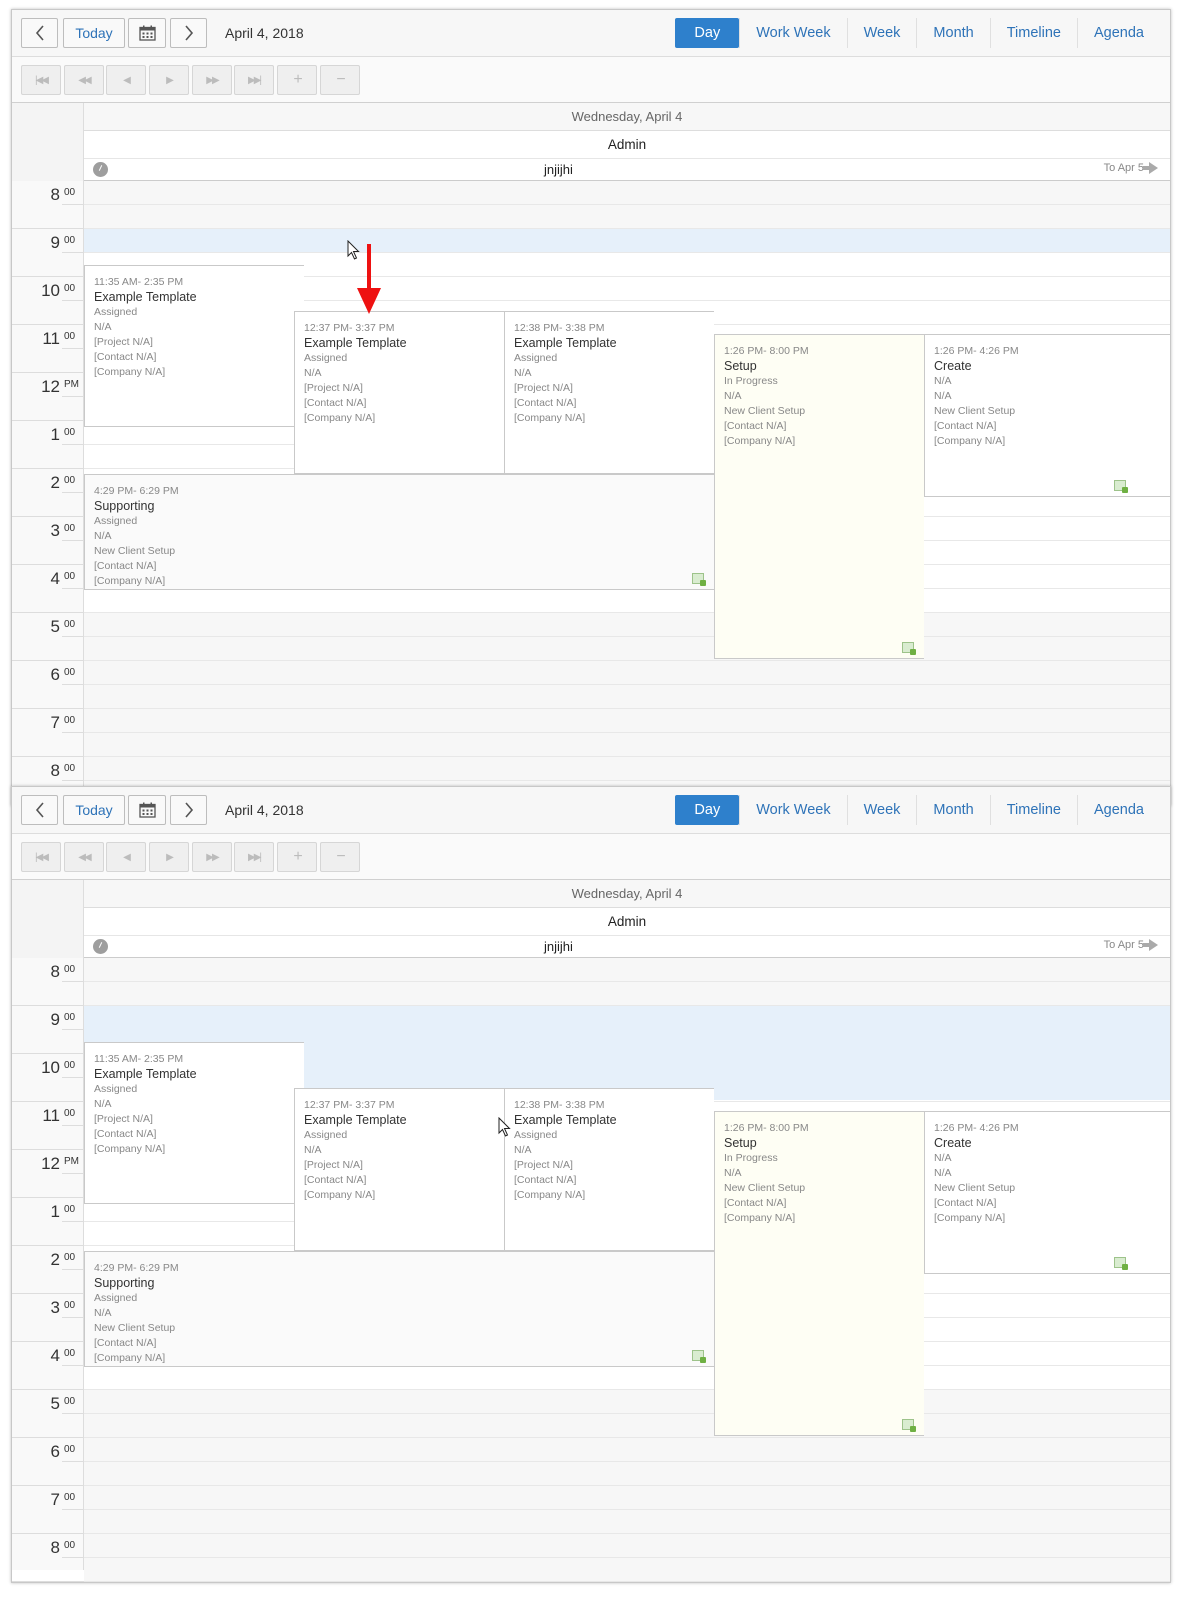 This screenshot has height=1618, width=1181. Describe the element at coordinates (70, 624) in the screenshot. I see `hour-suffix: 00` at that location.